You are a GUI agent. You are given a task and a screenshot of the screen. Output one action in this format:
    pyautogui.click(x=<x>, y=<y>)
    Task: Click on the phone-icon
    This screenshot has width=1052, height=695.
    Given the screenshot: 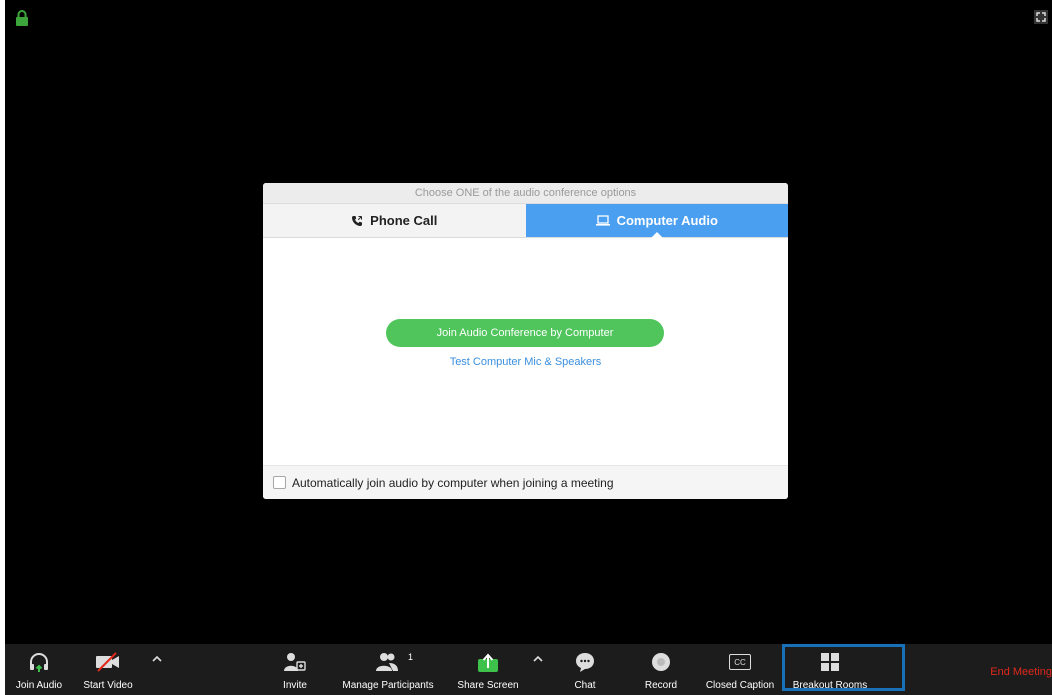 What is the action you would take?
    pyautogui.click(x=357, y=220)
    